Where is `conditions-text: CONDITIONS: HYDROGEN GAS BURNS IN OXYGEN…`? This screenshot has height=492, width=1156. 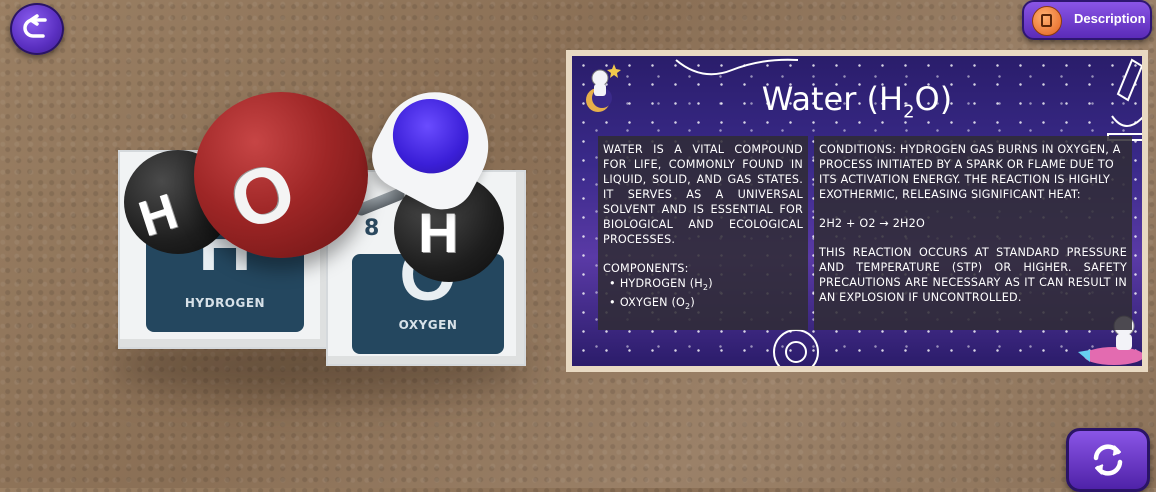 conditions-text: CONDITIONS: HYDROGEN GAS BURNS IN OXYGEN… is located at coordinates (970, 172).